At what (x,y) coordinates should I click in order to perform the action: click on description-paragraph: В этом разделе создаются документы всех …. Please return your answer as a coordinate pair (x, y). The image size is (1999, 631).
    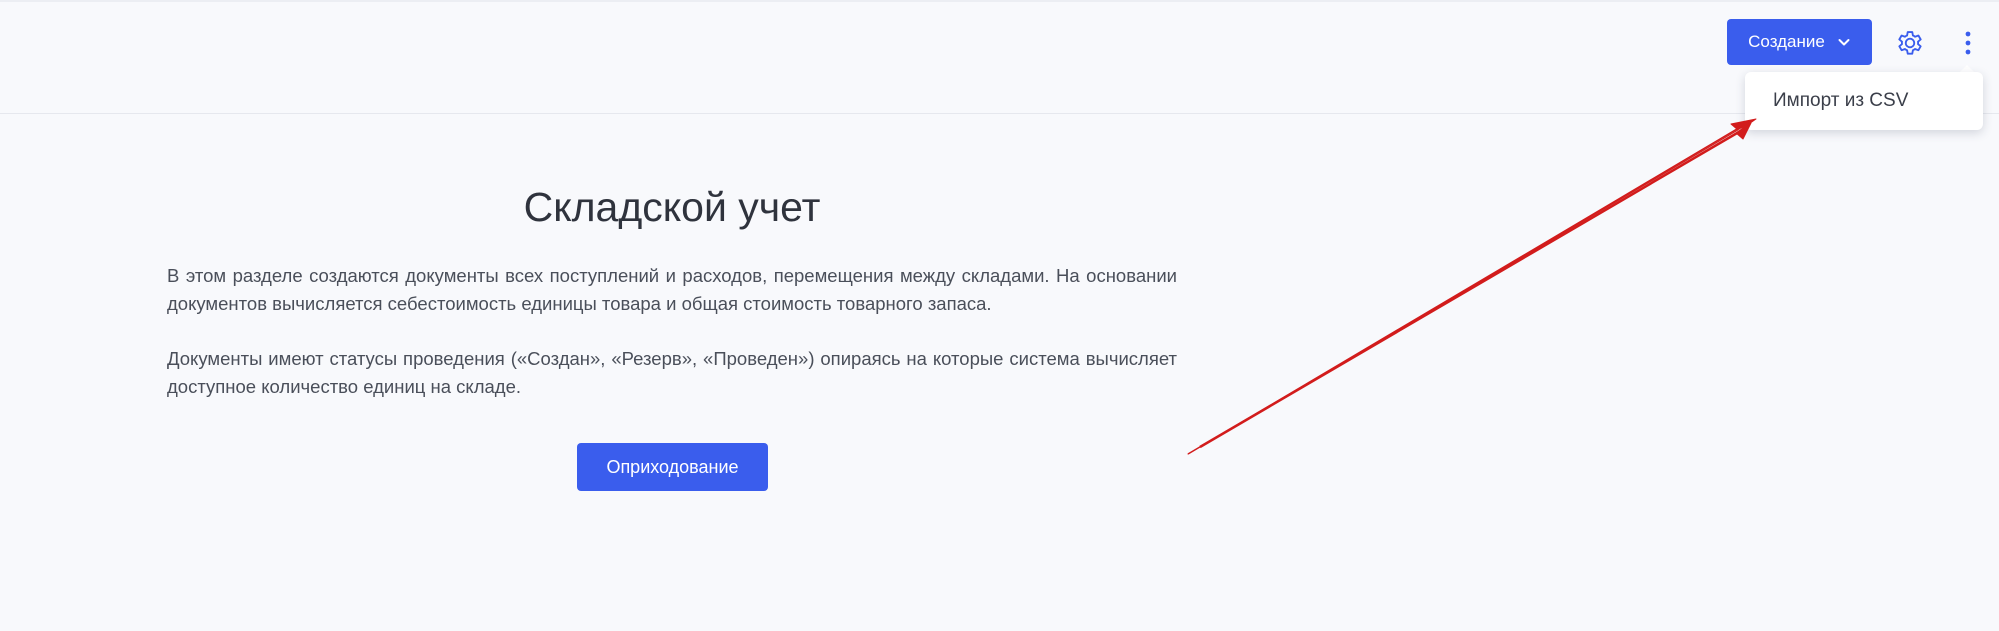
    Looking at the image, I should click on (672, 289).